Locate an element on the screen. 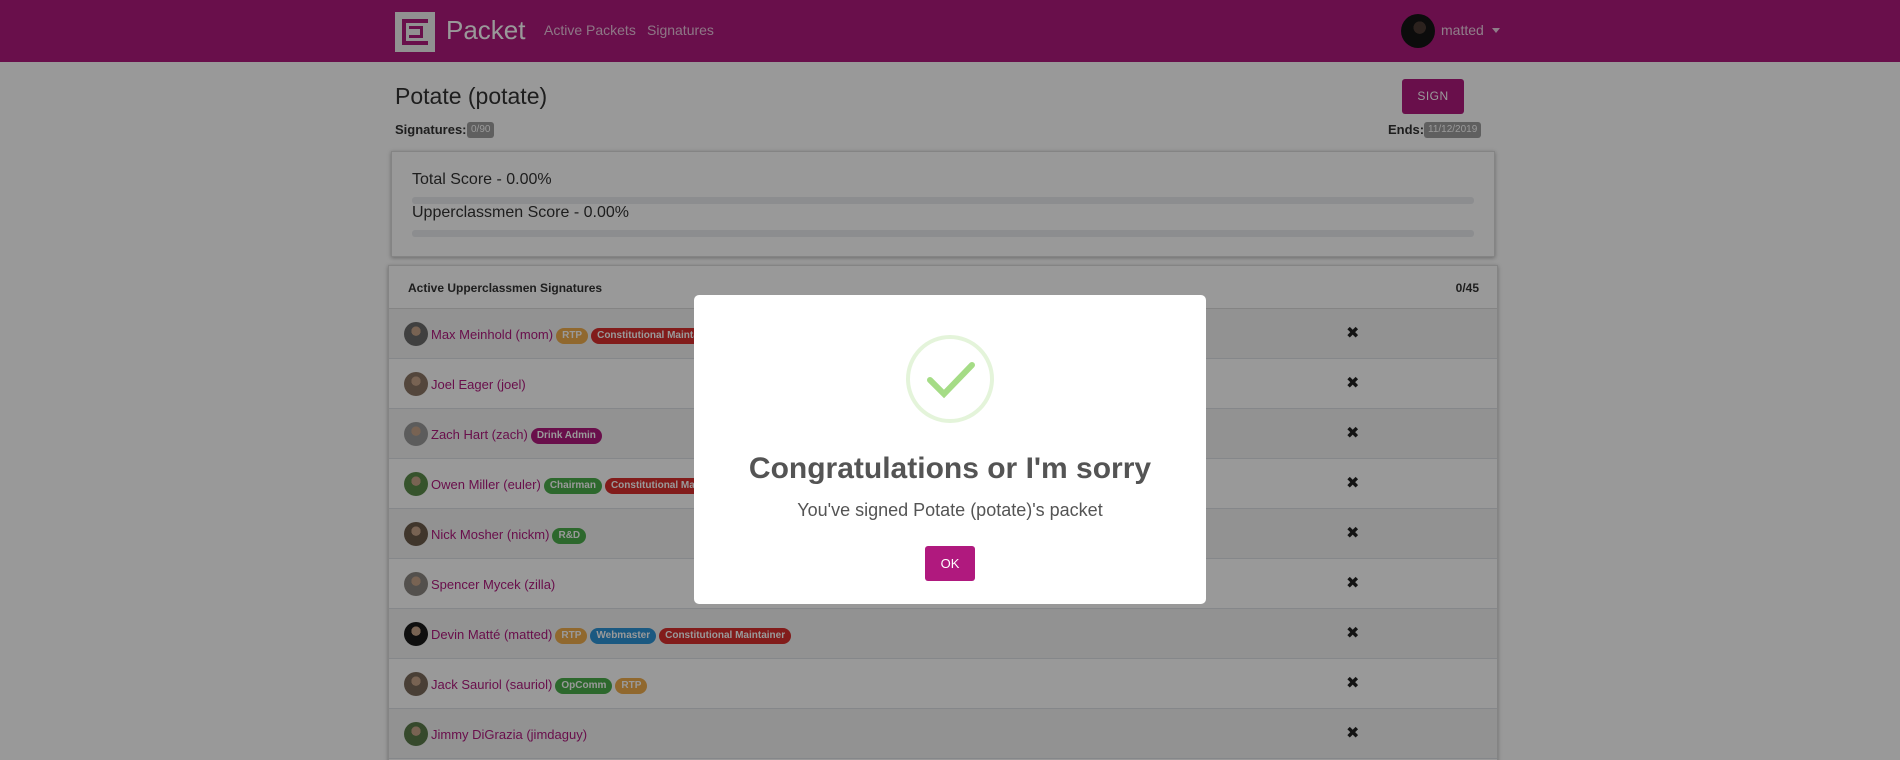  ok-button: OK is located at coordinates (950, 563).